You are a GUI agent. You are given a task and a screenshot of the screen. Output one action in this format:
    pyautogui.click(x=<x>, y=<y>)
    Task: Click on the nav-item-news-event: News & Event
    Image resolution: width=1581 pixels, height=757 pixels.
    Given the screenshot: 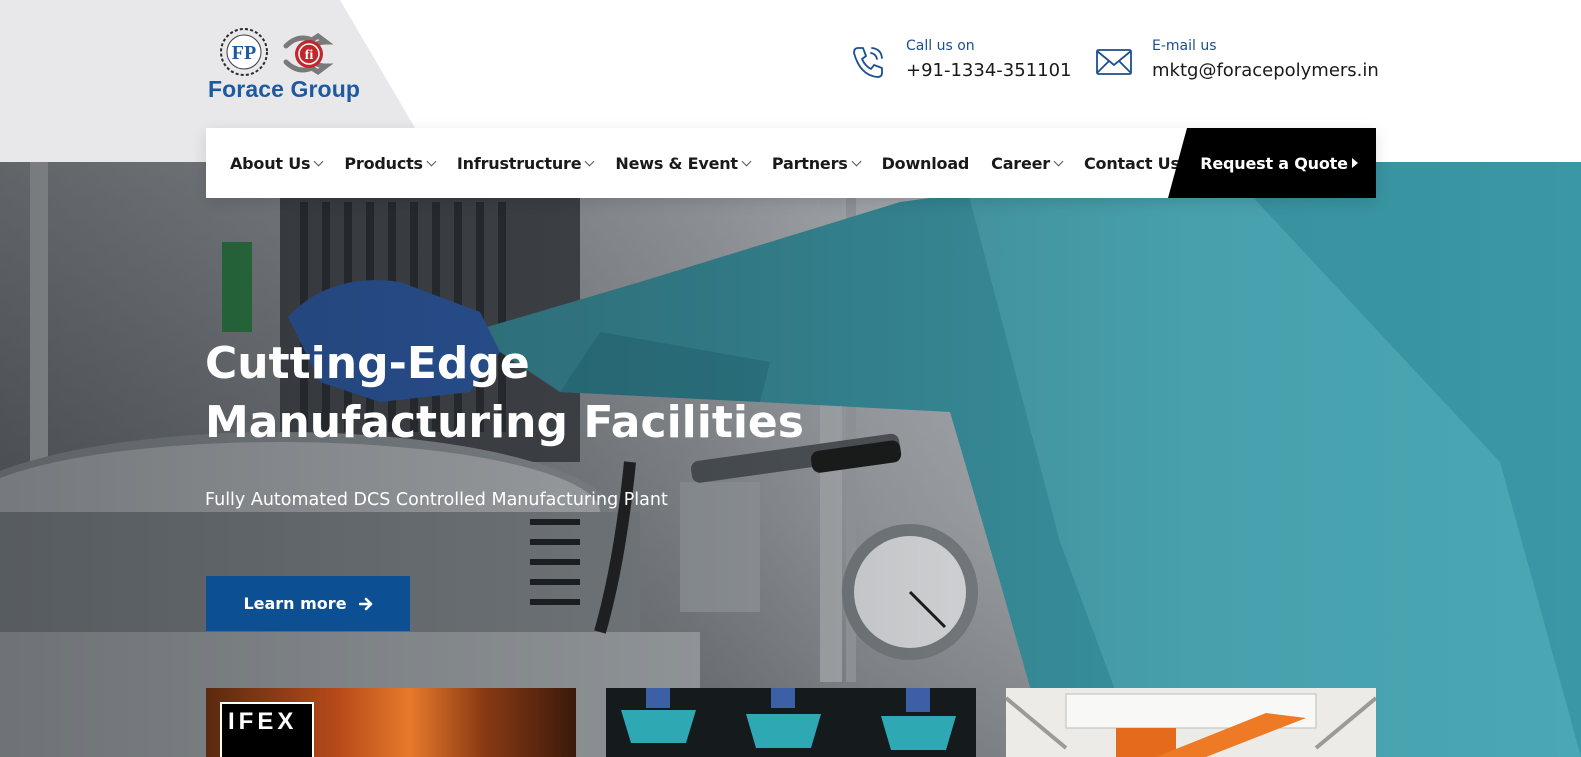 What is the action you would take?
    pyautogui.click(x=683, y=163)
    